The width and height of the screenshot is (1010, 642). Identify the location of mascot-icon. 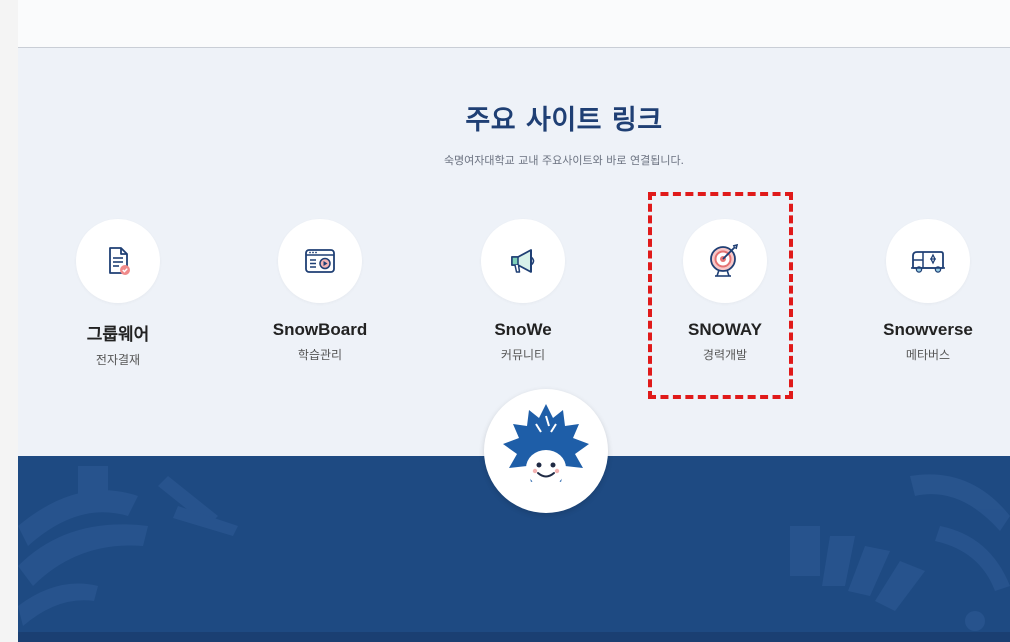
(546, 445).